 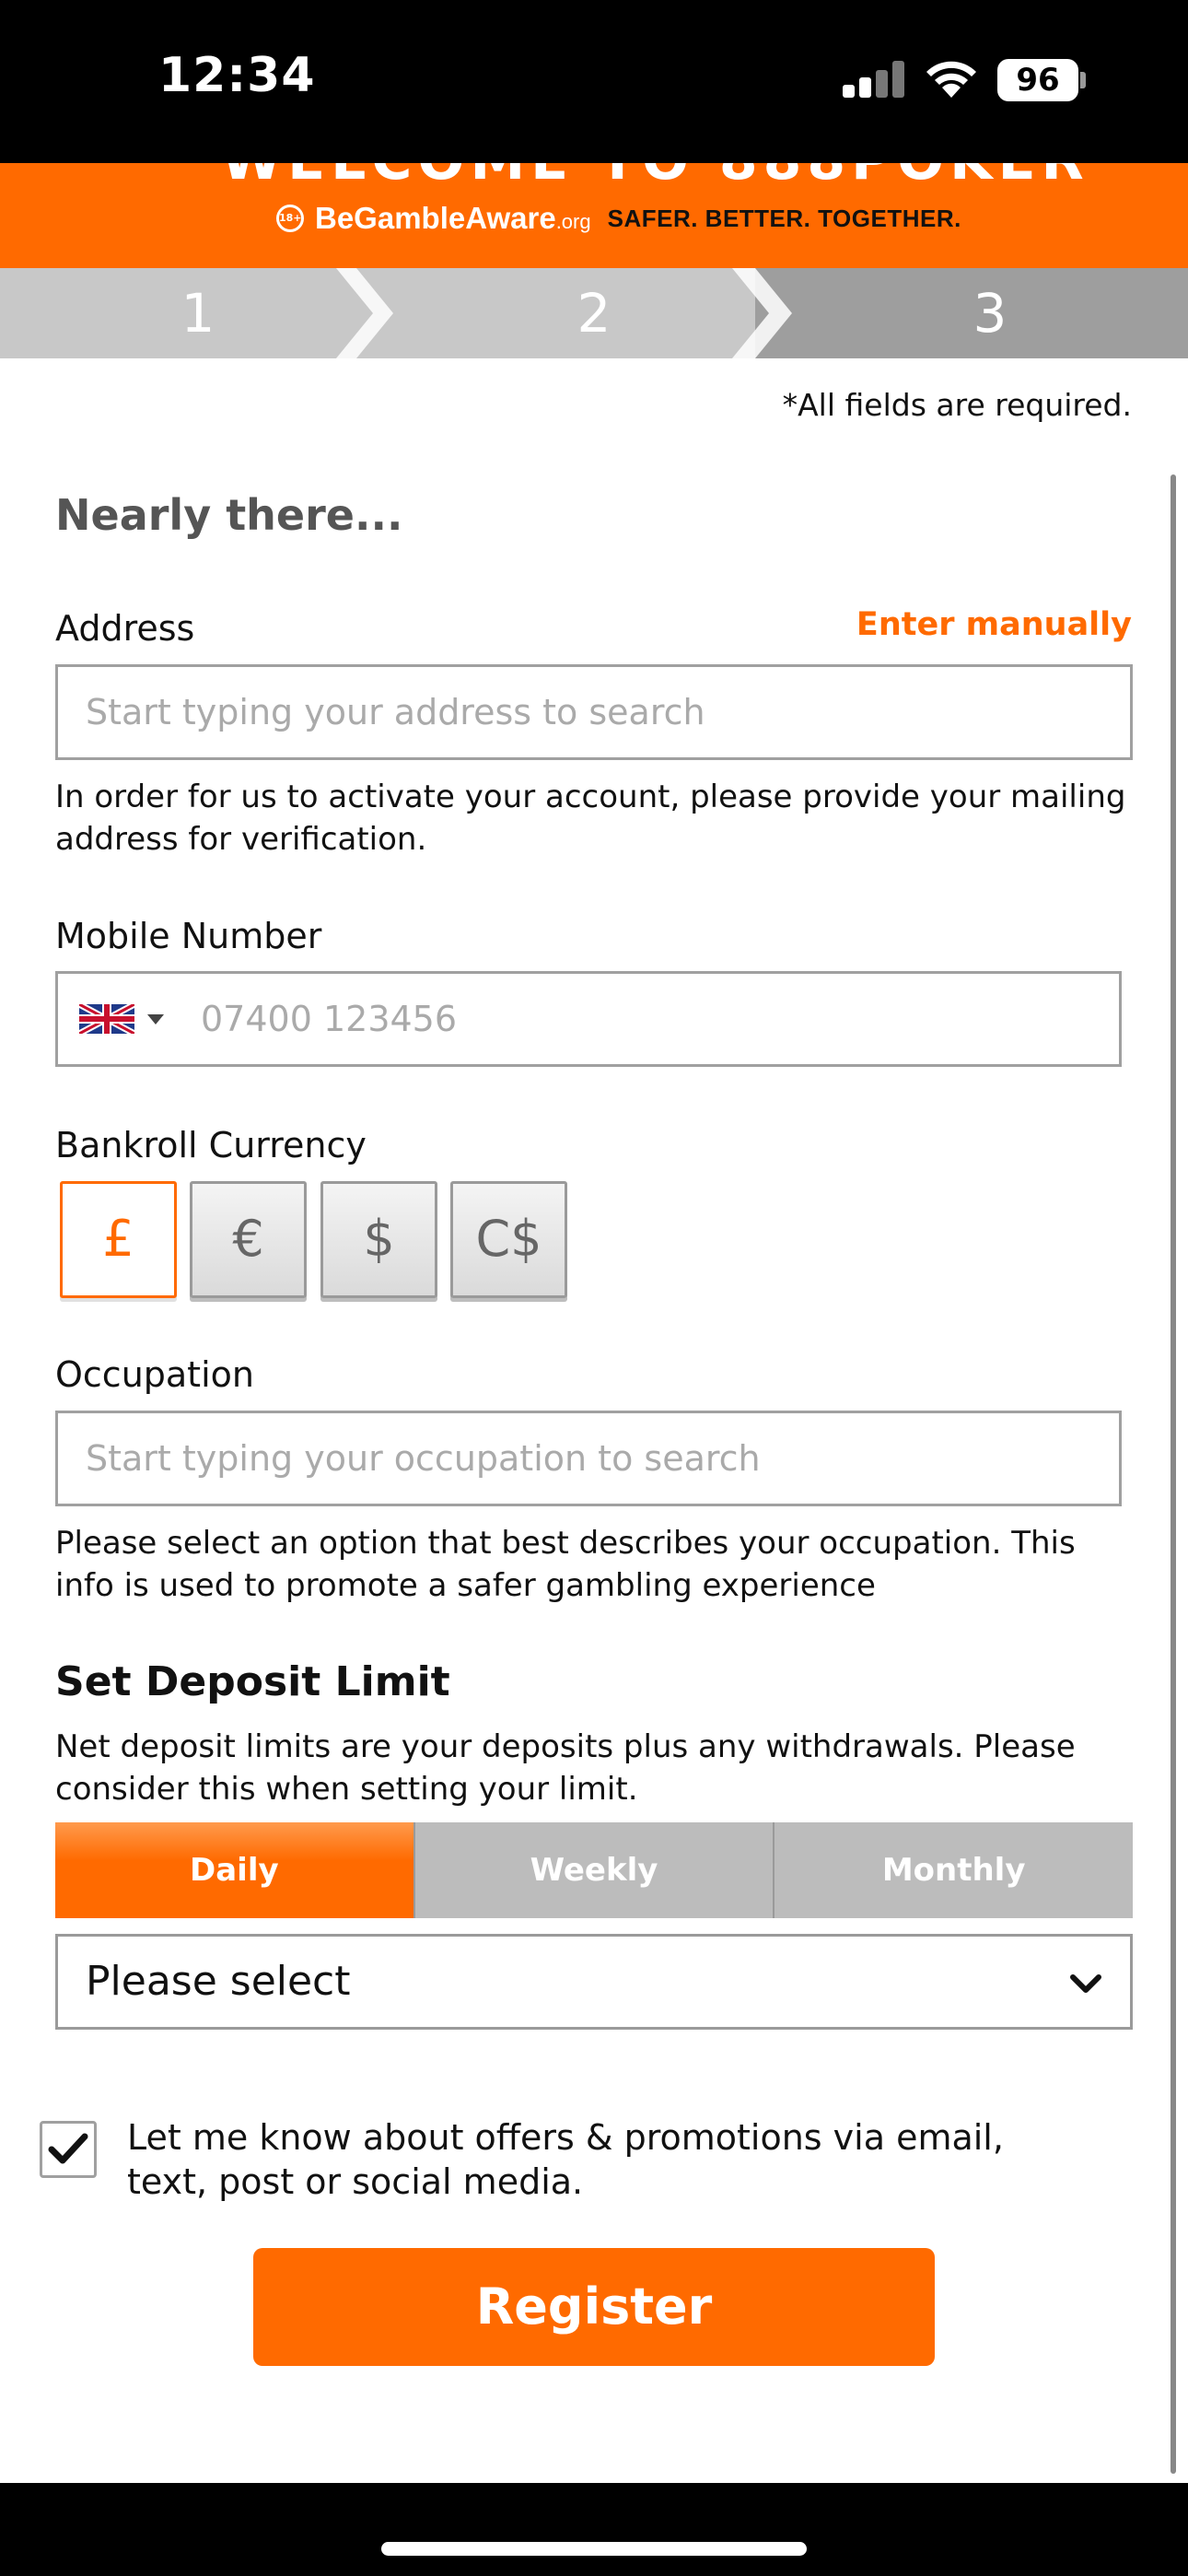 I want to click on register-button: Register, so click(x=594, y=2307).